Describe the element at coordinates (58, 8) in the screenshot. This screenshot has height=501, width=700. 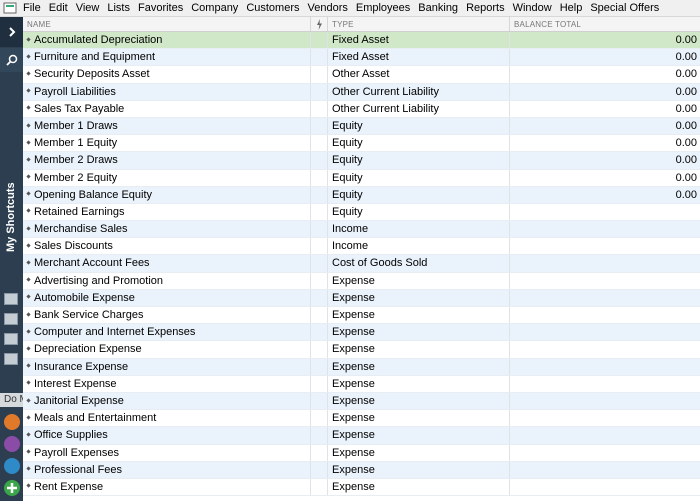
I see `menu-edit: Edit` at that location.